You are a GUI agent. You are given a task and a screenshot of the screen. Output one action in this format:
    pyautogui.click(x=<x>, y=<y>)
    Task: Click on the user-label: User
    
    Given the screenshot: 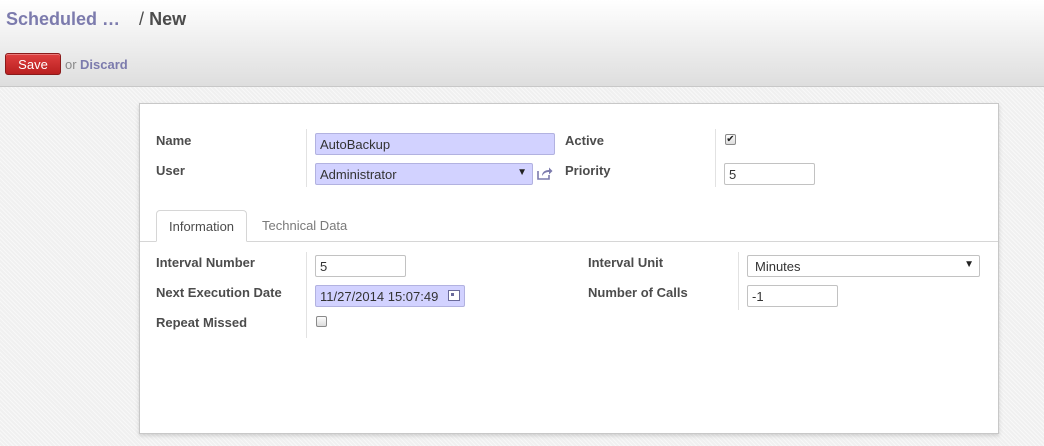 What is the action you would take?
    pyautogui.click(x=170, y=170)
    